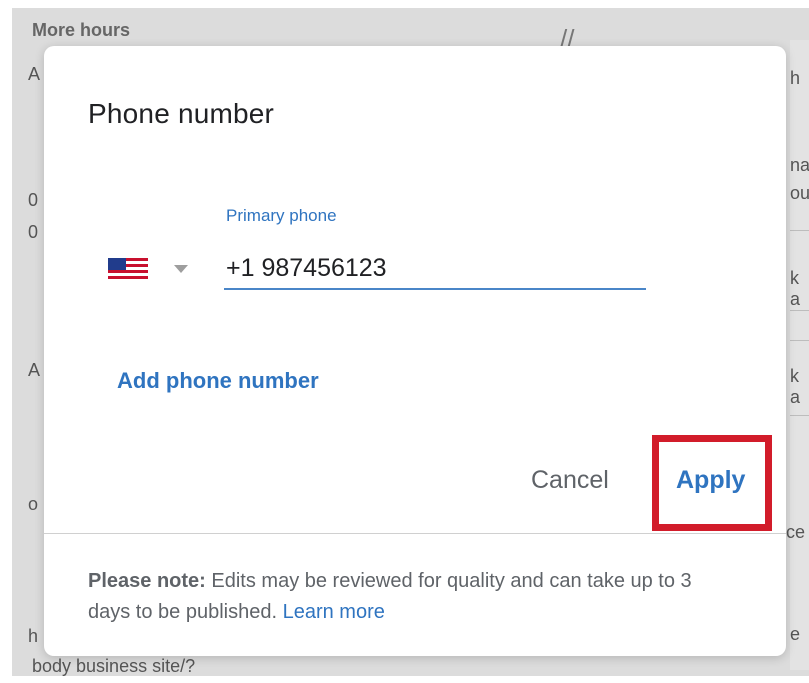 This screenshot has width=809, height=683. I want to click on learn-more-link: Learn more, so click(334, 612).